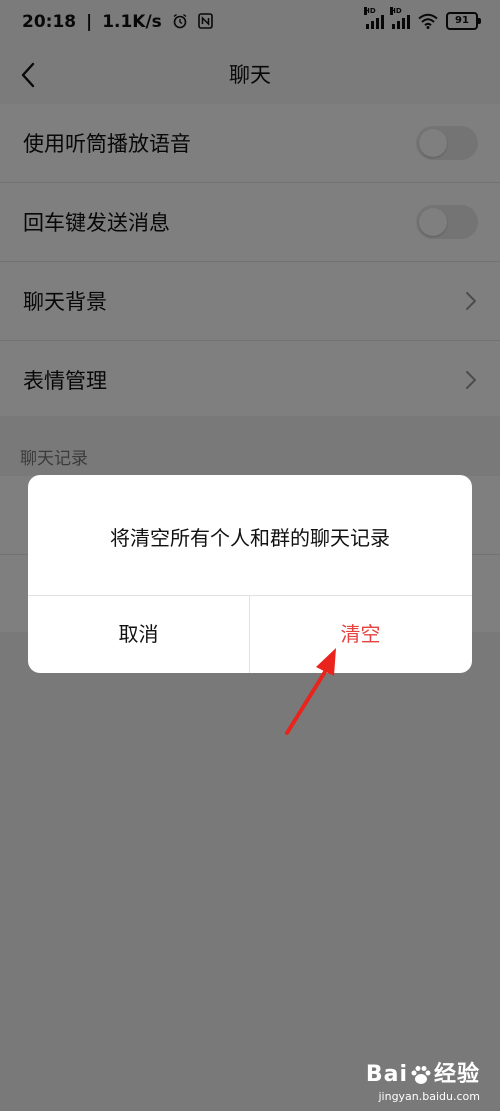  I want to click on watermark-url: jingyan.baidu.com, so click(429, 1096).